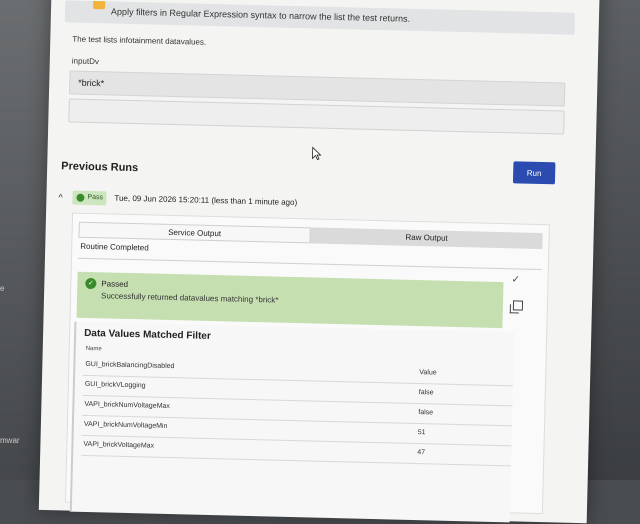 This screenshot has width=640, height=524. What do you see at coordinates (516, 280) in the screenshot?
I see `check-icon: ✓` at bounding box center [516, 280].